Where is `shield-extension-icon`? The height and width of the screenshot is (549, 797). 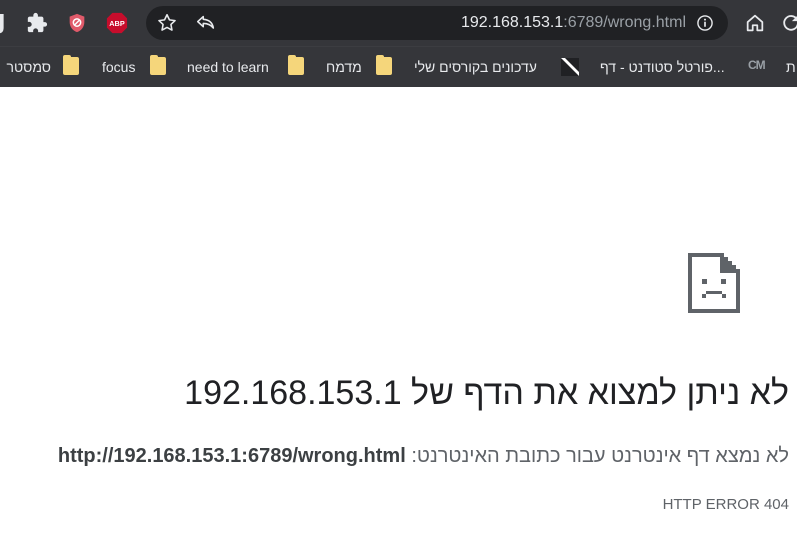
shield-extension-icon is located at coordinates (77, 23).